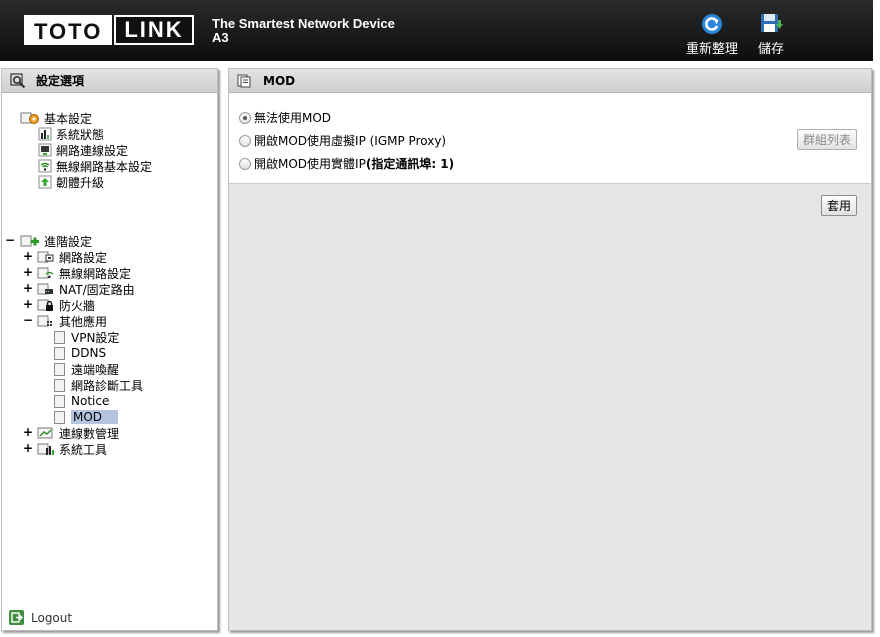  I want to click on mod-option-real-ip: 開啟MOD使用實體IP (指定通訊埠: 1), so click(346, 163).